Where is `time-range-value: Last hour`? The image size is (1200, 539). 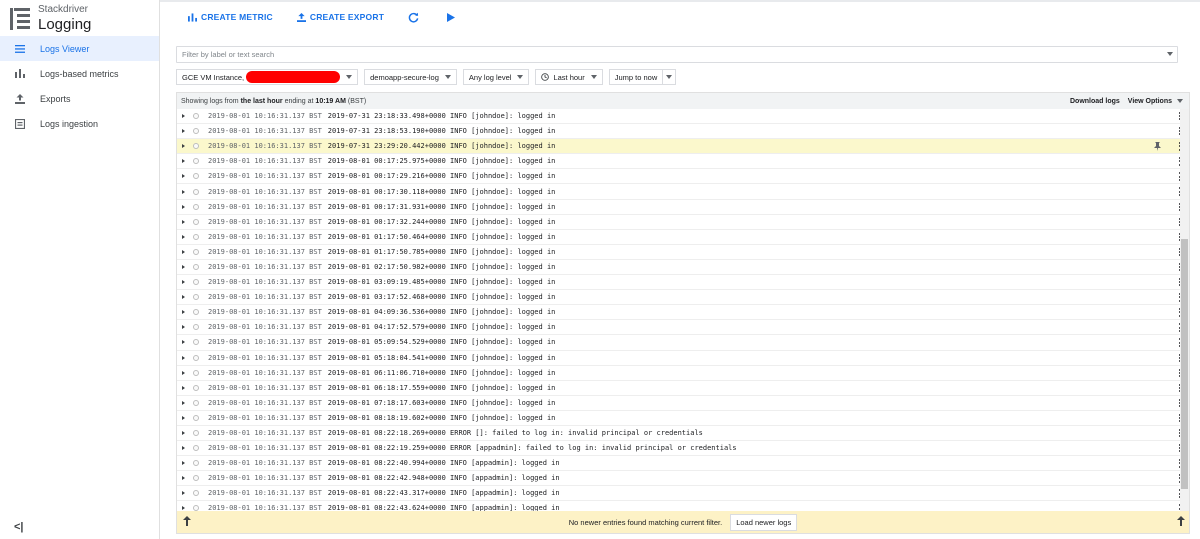 time-range-value: Last hour is located at coordinates (569, 77).